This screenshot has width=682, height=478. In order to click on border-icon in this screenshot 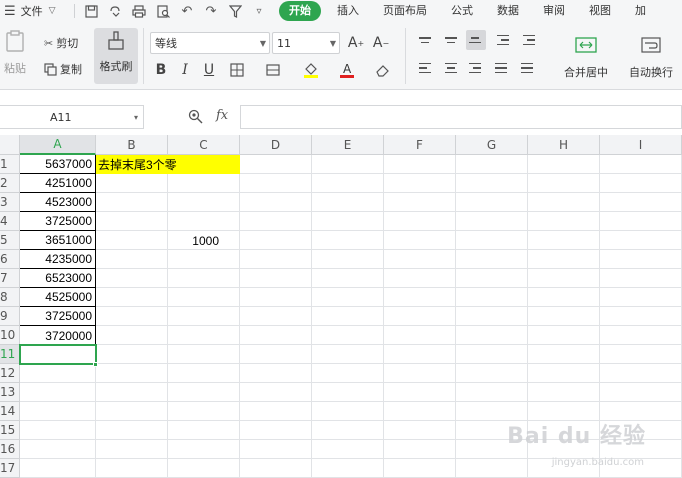, I will do `click(237, 70)`.